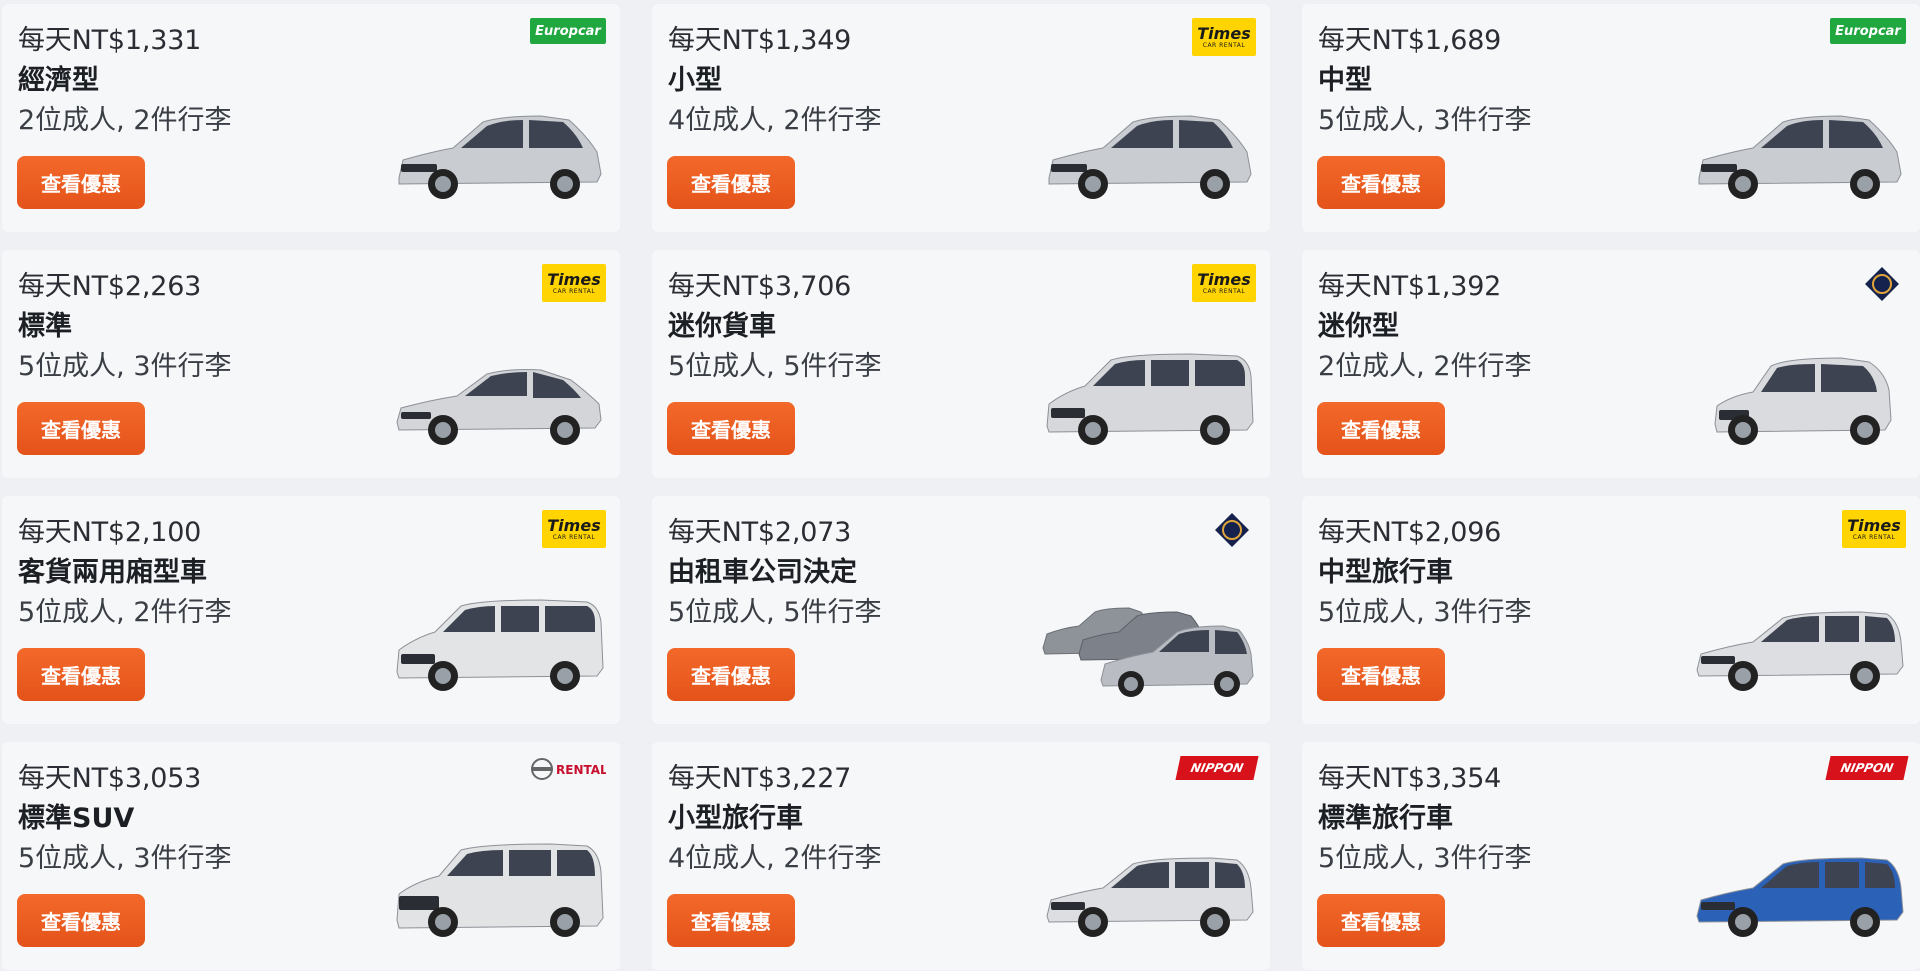  I want to click on capacity-info: 5位成人, 2件行李, so click(125, 612).